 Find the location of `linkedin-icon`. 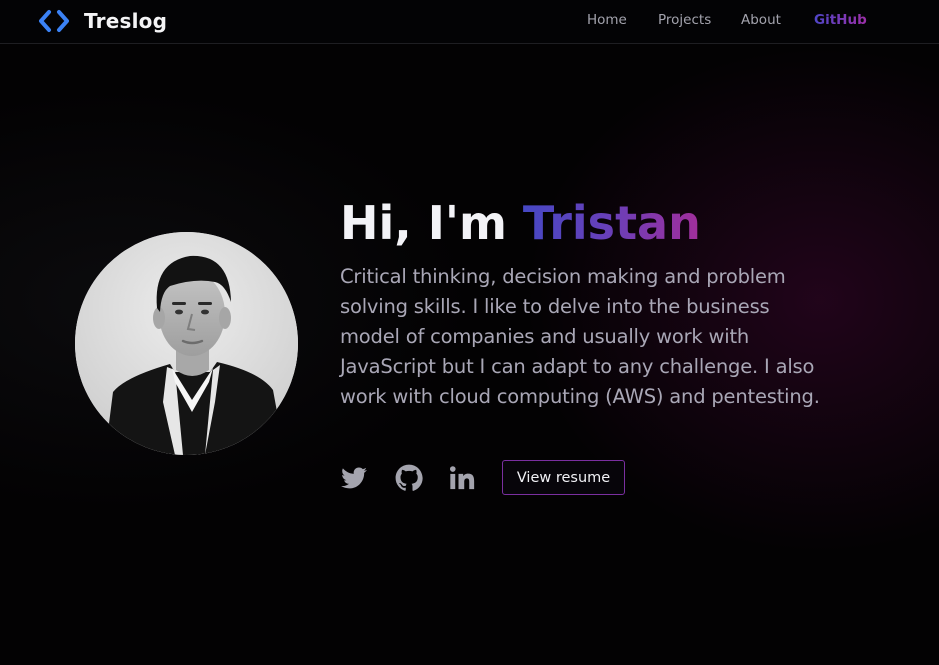

linkedin-icon is located at coordinates (462, 478).